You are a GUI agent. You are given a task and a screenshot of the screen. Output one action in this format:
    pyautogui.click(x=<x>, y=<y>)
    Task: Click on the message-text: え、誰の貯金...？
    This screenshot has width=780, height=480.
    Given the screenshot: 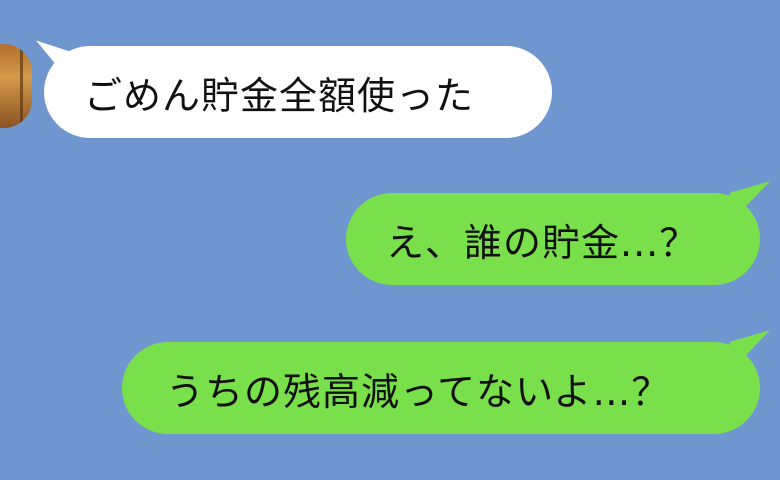 What is the action you would take?
    pyautogui.click(x=542, y=242)
    